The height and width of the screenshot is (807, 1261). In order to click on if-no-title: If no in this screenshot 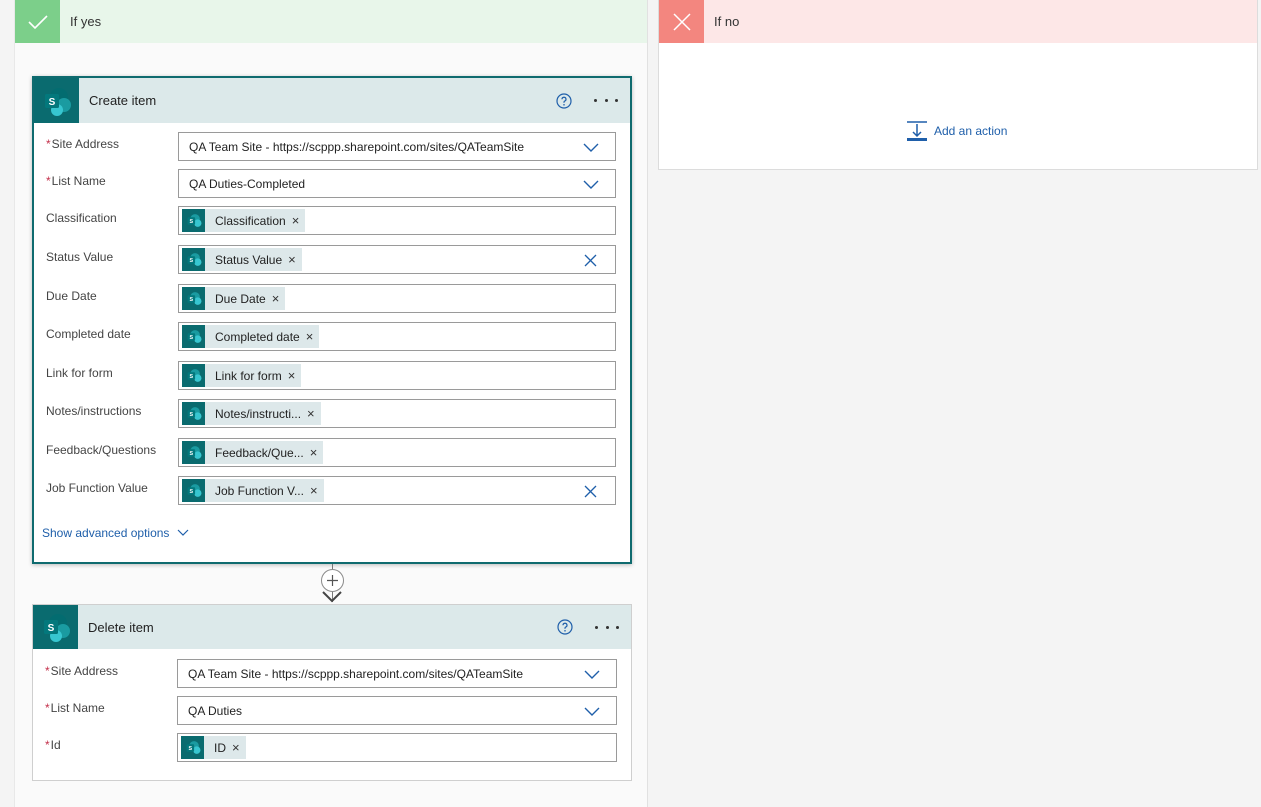, I will do `click(727, 21)`.